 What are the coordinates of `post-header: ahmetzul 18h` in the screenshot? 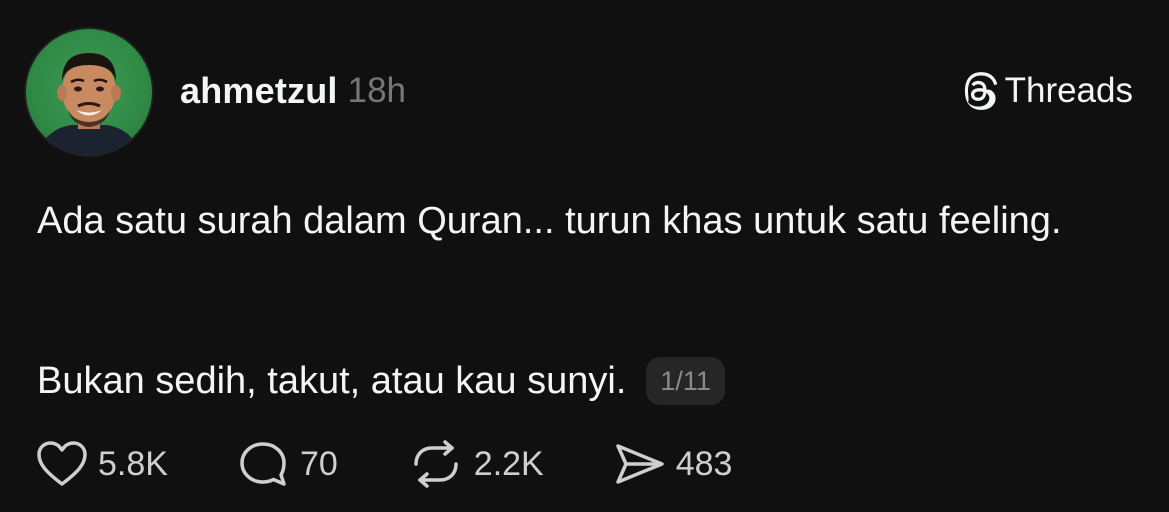 It's located at (293, 91).